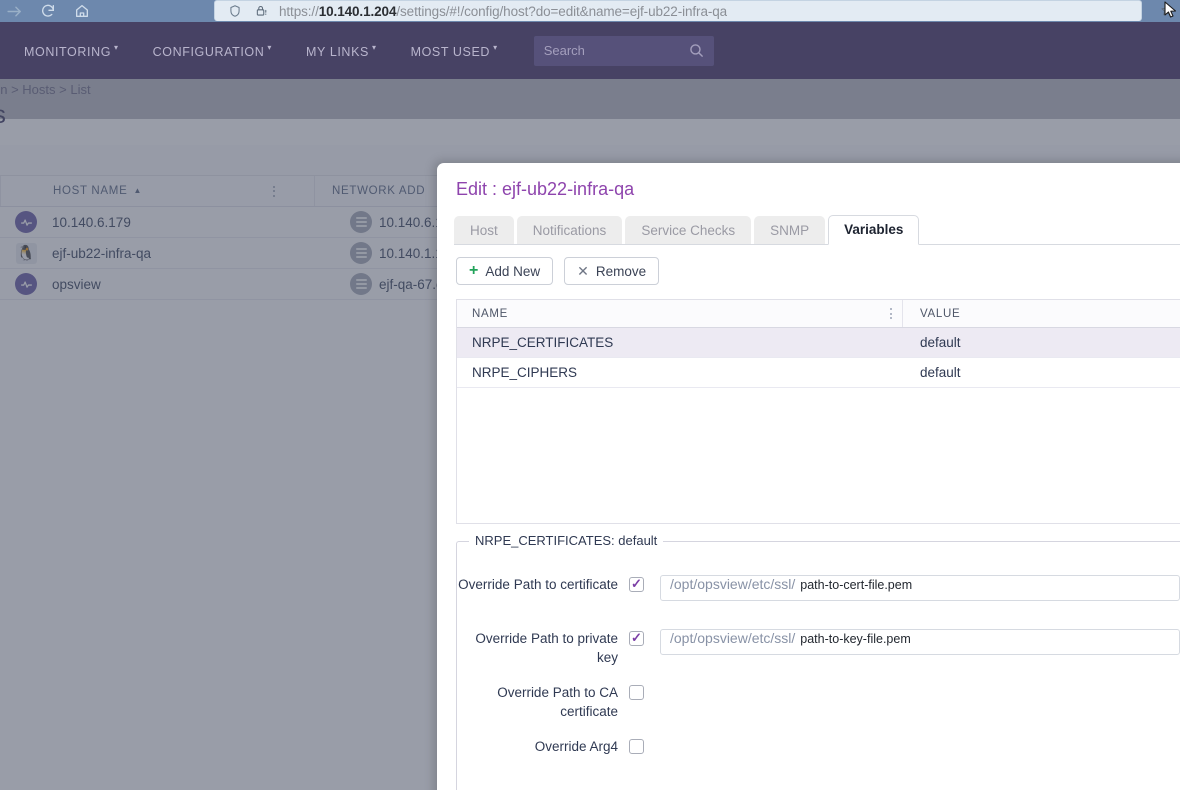 The image size is (1180, 790). I want to click on nav-item-configuration: CONFIGURATION ▾, so click(221, 51).